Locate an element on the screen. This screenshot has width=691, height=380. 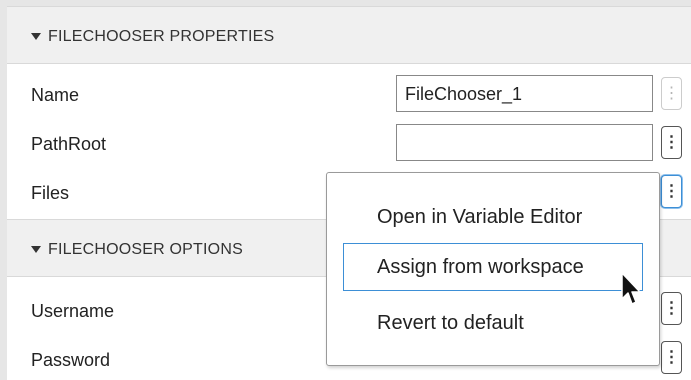
menu-item-label: Assign from workspace is located at coordinates (480, 267).